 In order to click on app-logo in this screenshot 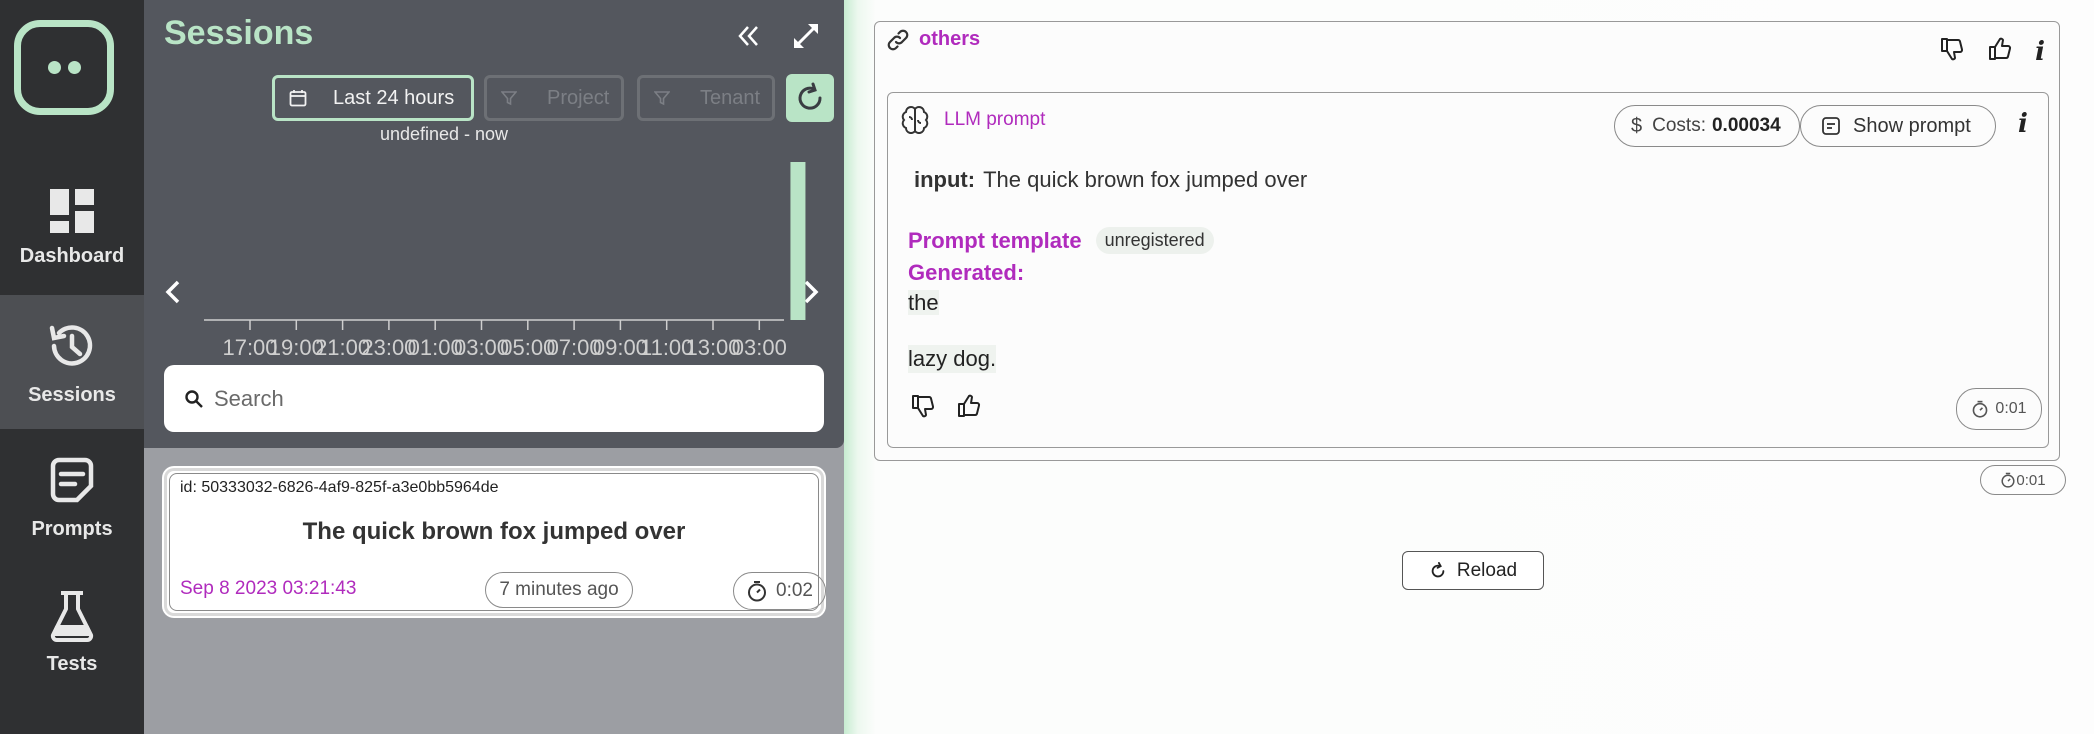, I will do `click(64, 67)`.